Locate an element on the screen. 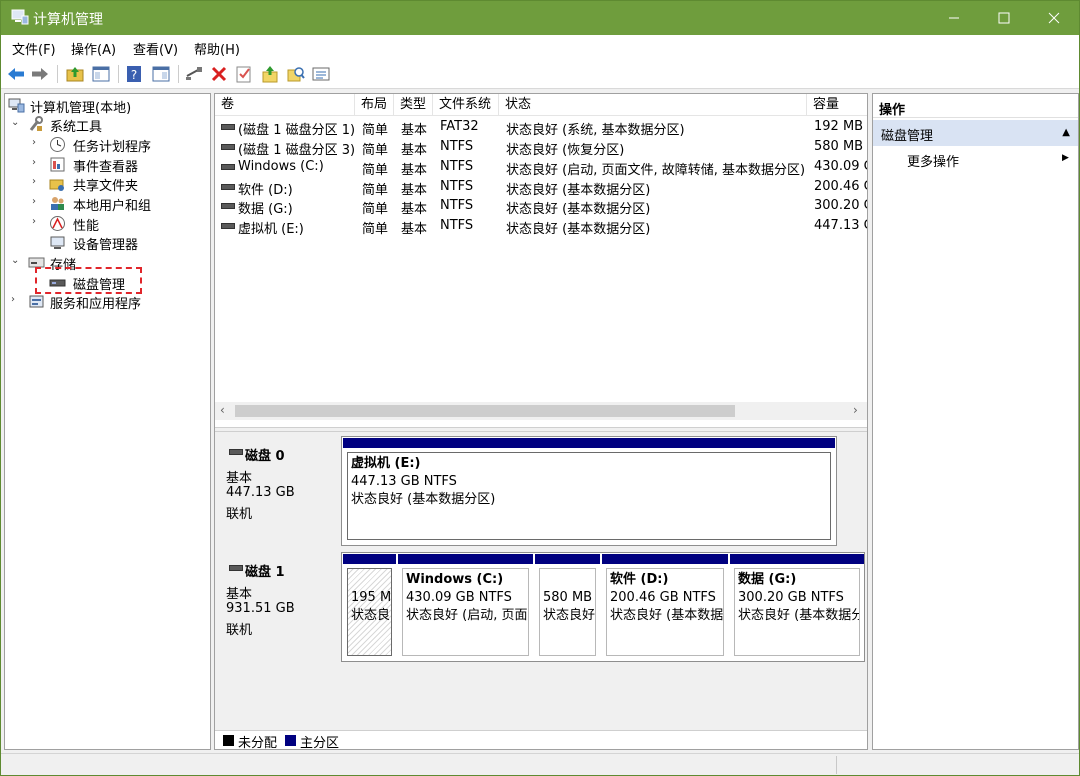 Image resolution: width=1080 pixels, height=776 pixels. cell-capacity: 580 MB is located at coordinates (839, 146).